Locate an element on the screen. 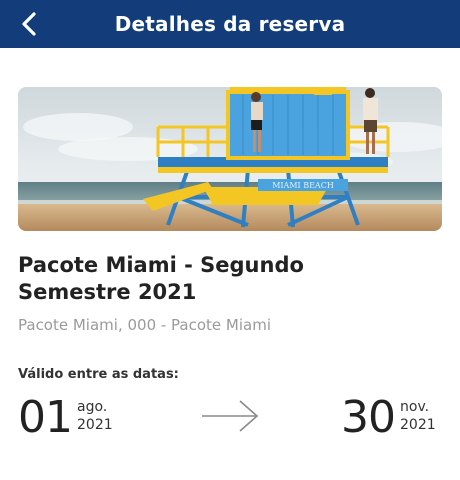 The height and width of the screenshot is (480, 460). start-date-year: 2021 is located at coordinates (95, 425).